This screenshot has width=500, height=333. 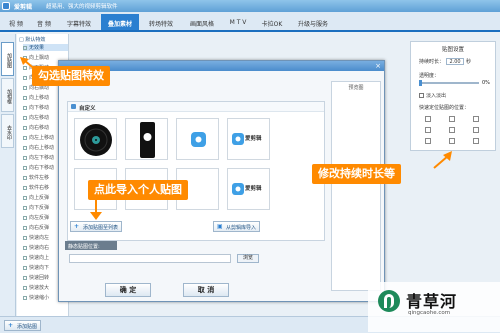 What do you see at coordinates (32, 39) in the screenshot?
I see `effect-group-default: □ 默认特效` at bounding box center [32, 39].